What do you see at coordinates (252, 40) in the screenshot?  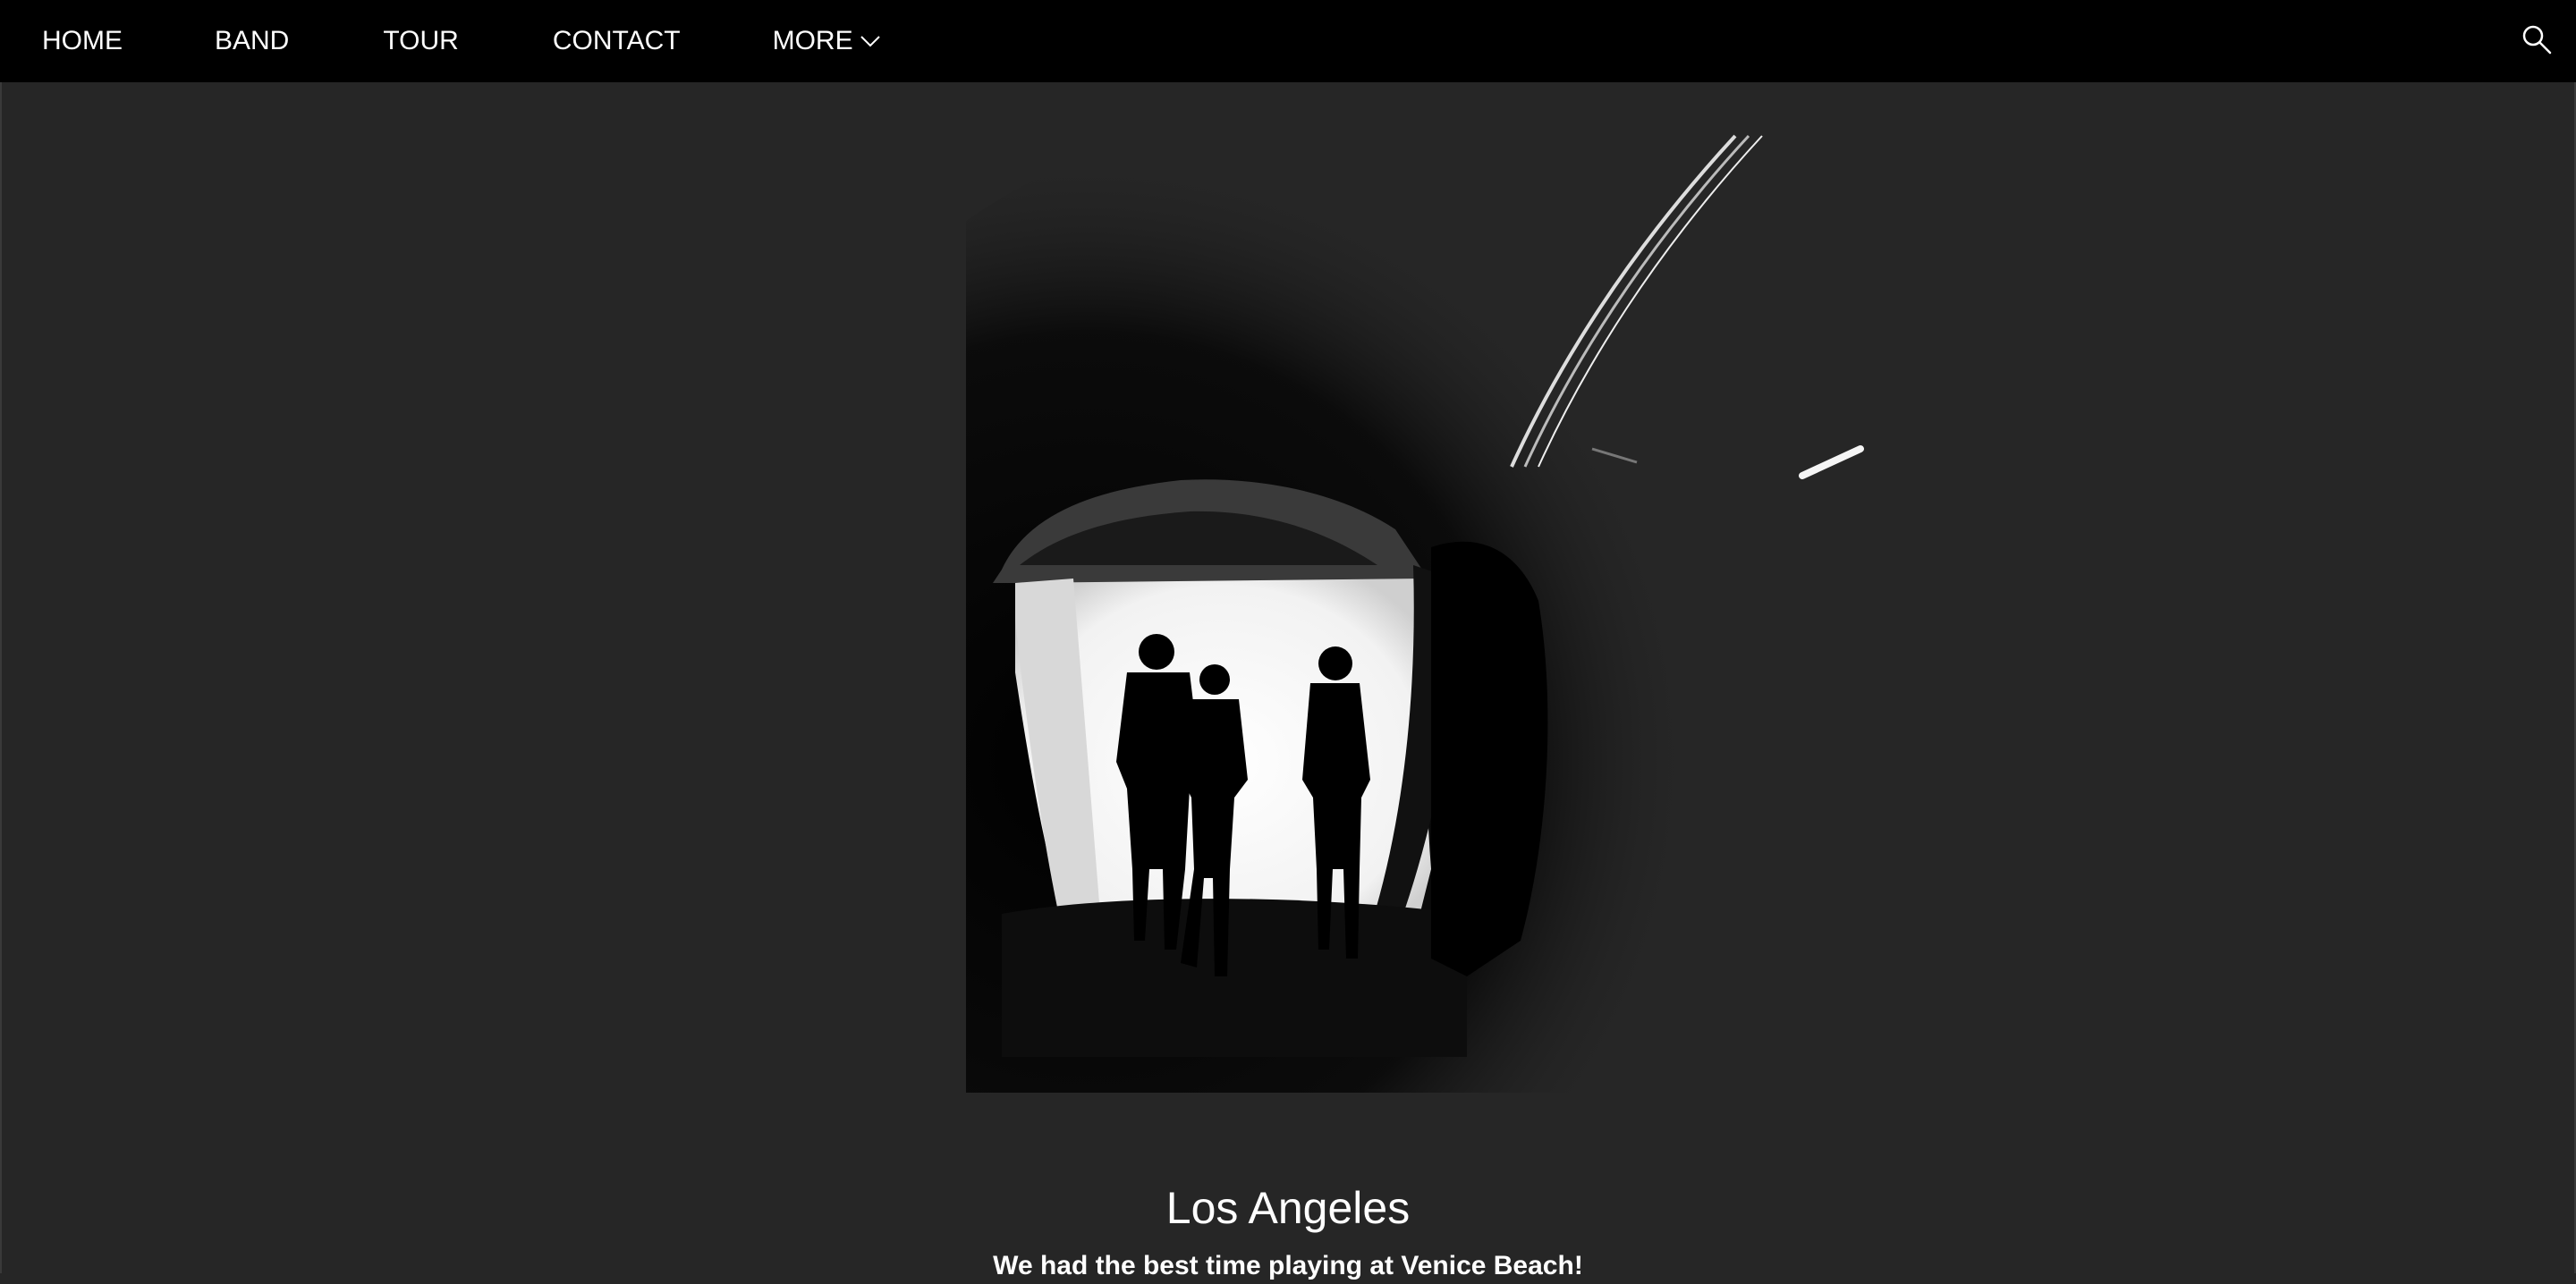 I see `nav-band-label: BAND` at bounding box center [252, 40].